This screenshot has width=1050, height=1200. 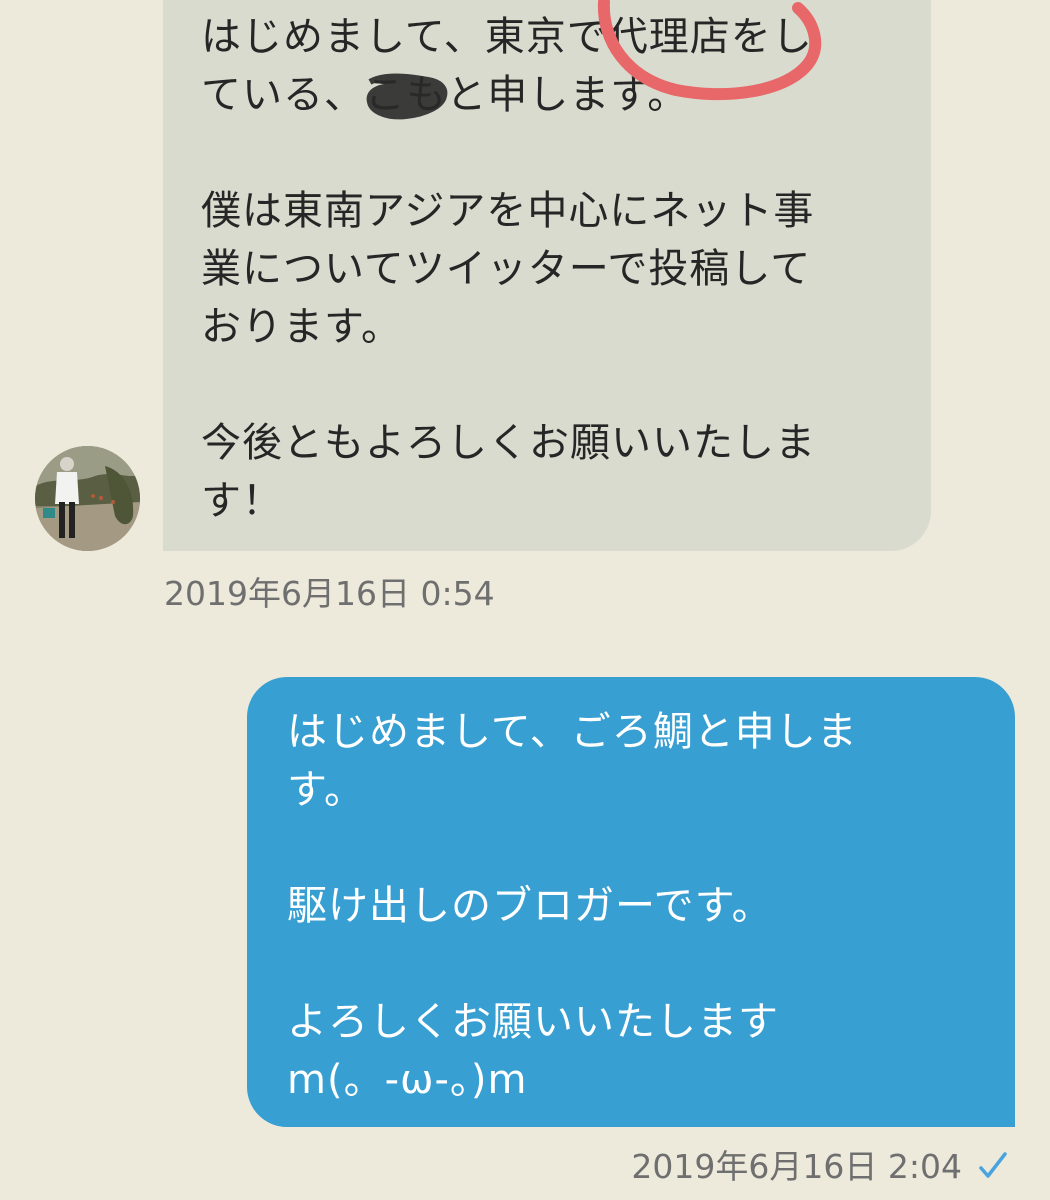 I want to click on avatar, so click(x=87, y=498).